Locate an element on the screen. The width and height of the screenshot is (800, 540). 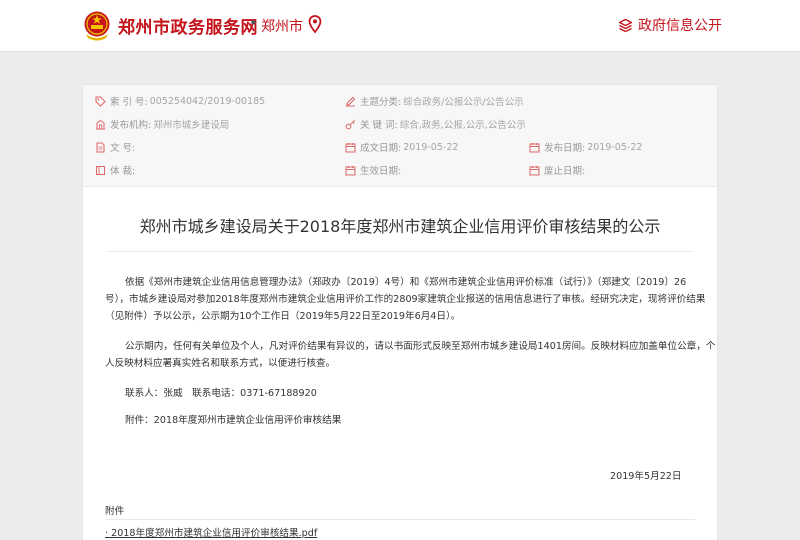
meta-abolish-date: 废止日期: is located at coordinates (558, 170).